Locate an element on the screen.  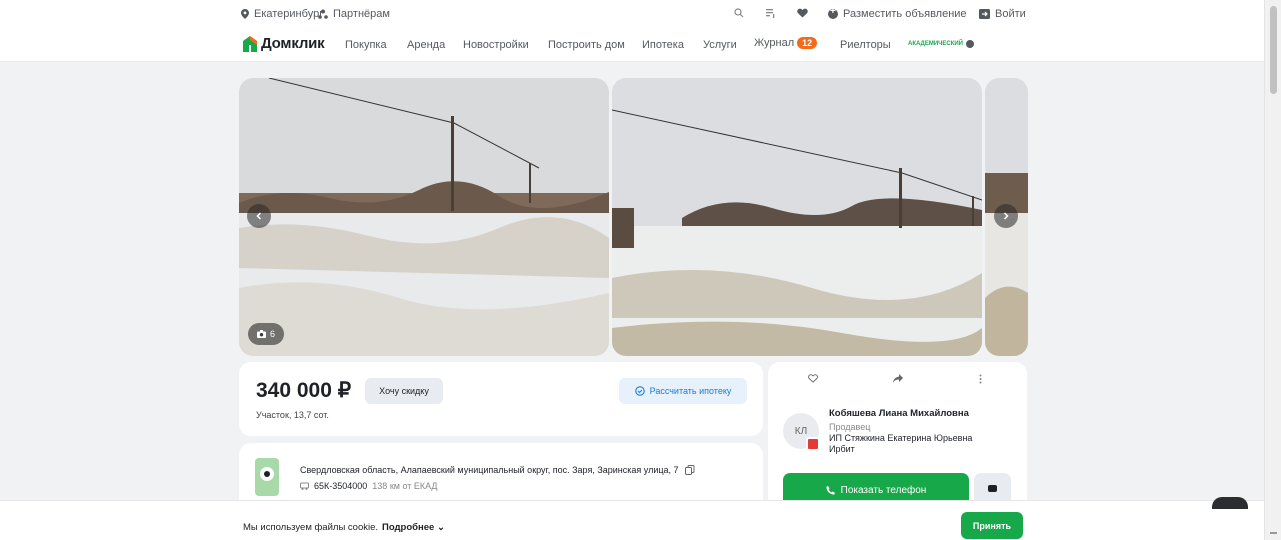
nav-link-buy: Покупка is located at coordinates (366, 45).